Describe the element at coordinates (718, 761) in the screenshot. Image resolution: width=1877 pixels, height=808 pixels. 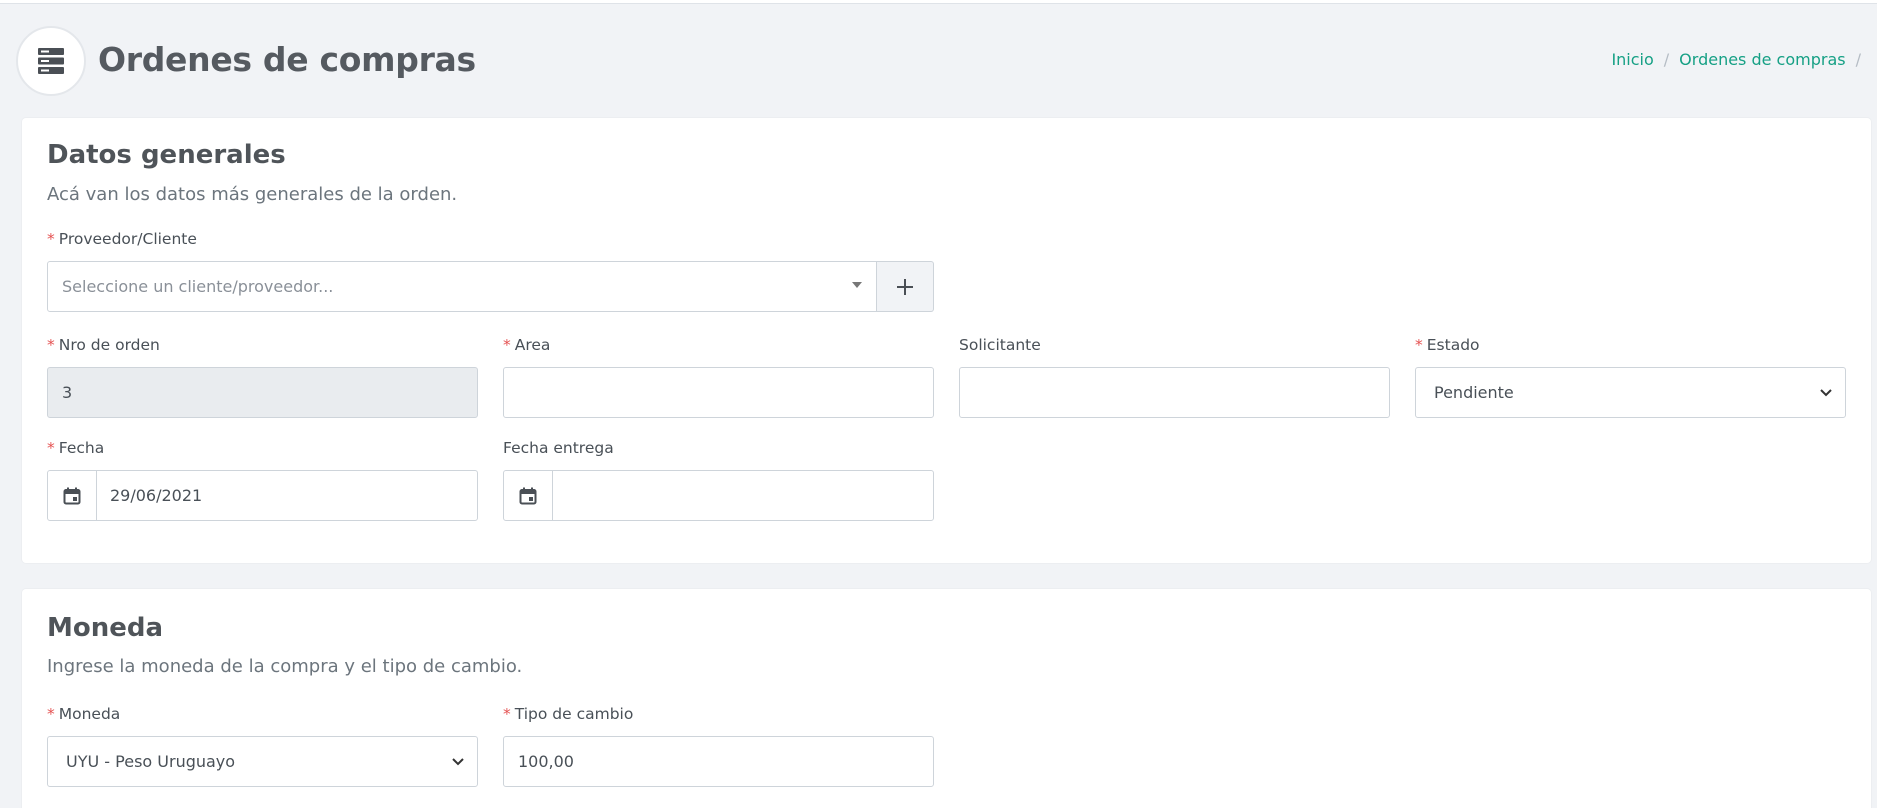
I see `tipo-cambio-input: 100,00` at that location.